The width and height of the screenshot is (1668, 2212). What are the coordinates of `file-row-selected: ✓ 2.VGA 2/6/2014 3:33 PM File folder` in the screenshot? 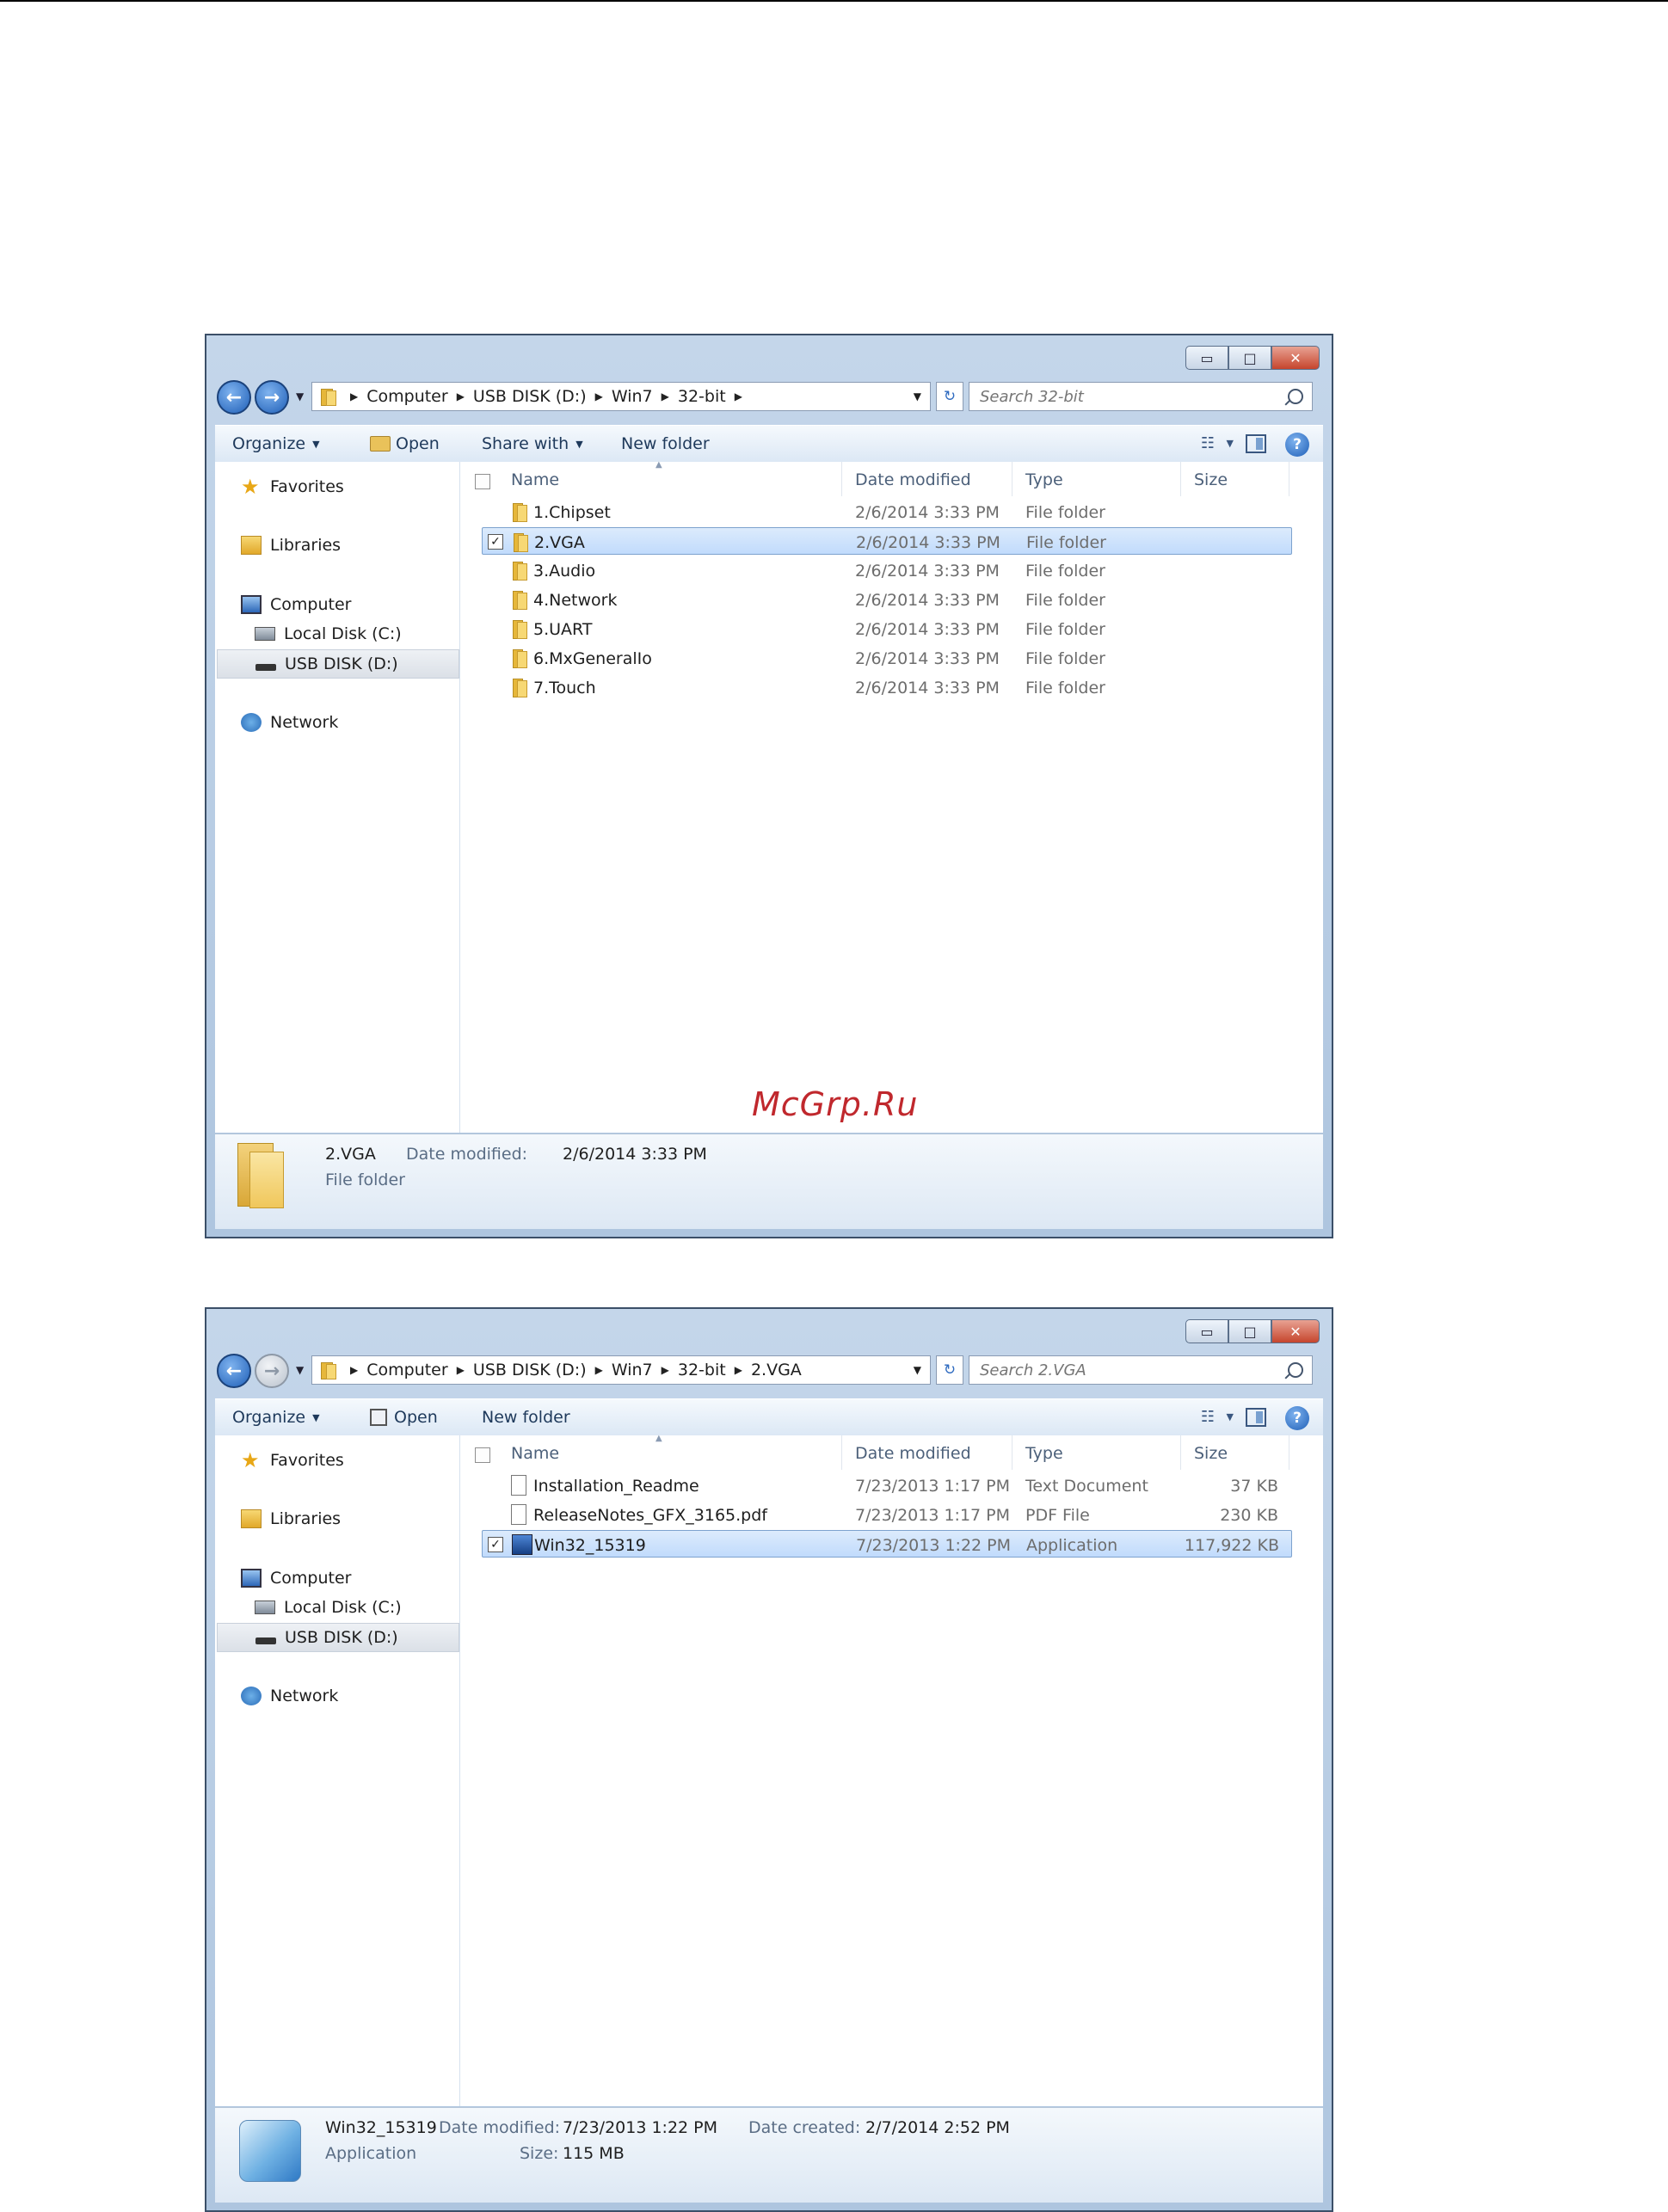 It's located at (887, 541).